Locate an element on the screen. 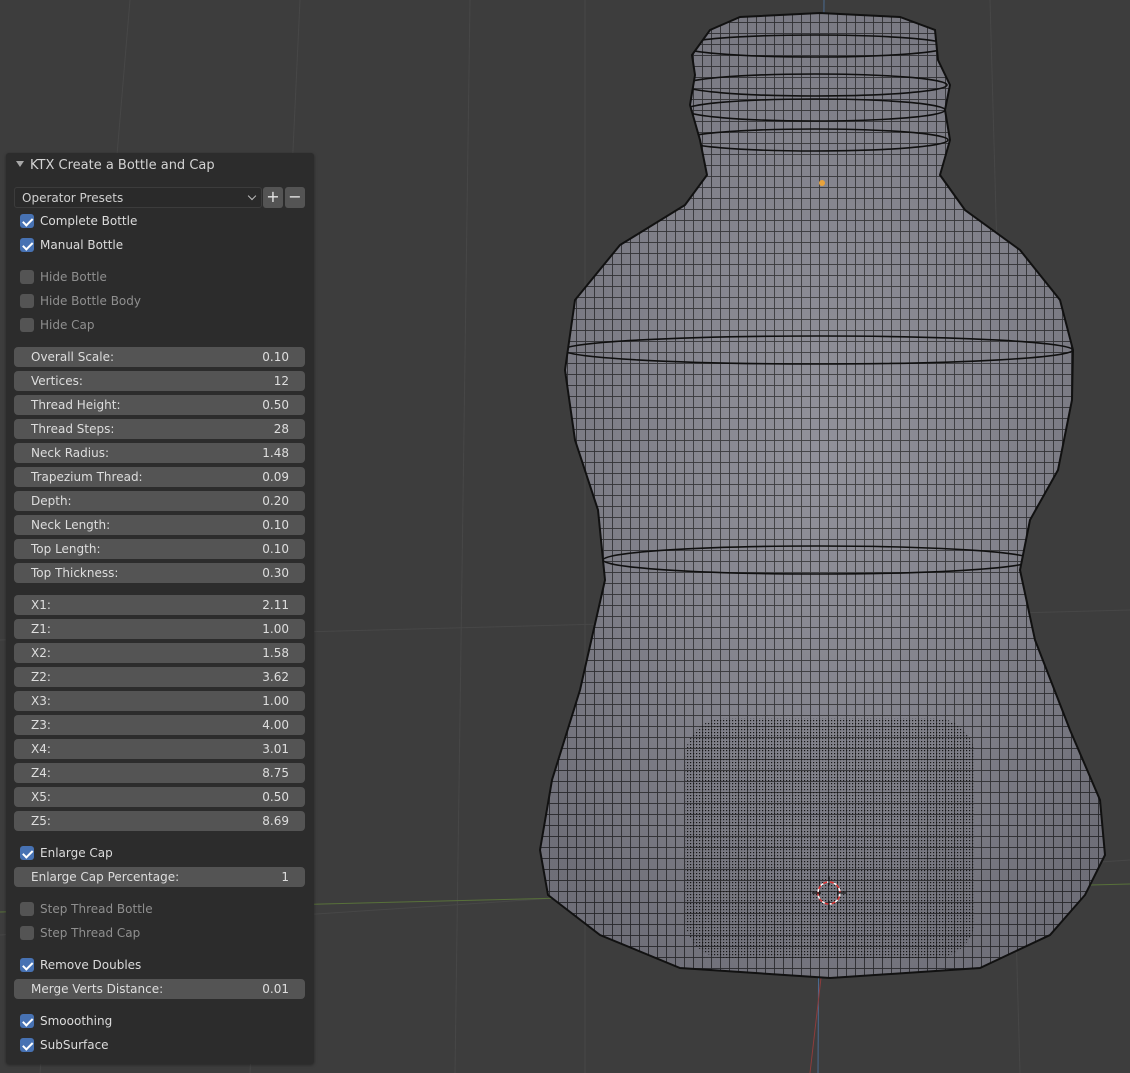 The height and width of the screenshot is (1073, 1130). field-value: 3.01 is located at coordinates (275, 749).